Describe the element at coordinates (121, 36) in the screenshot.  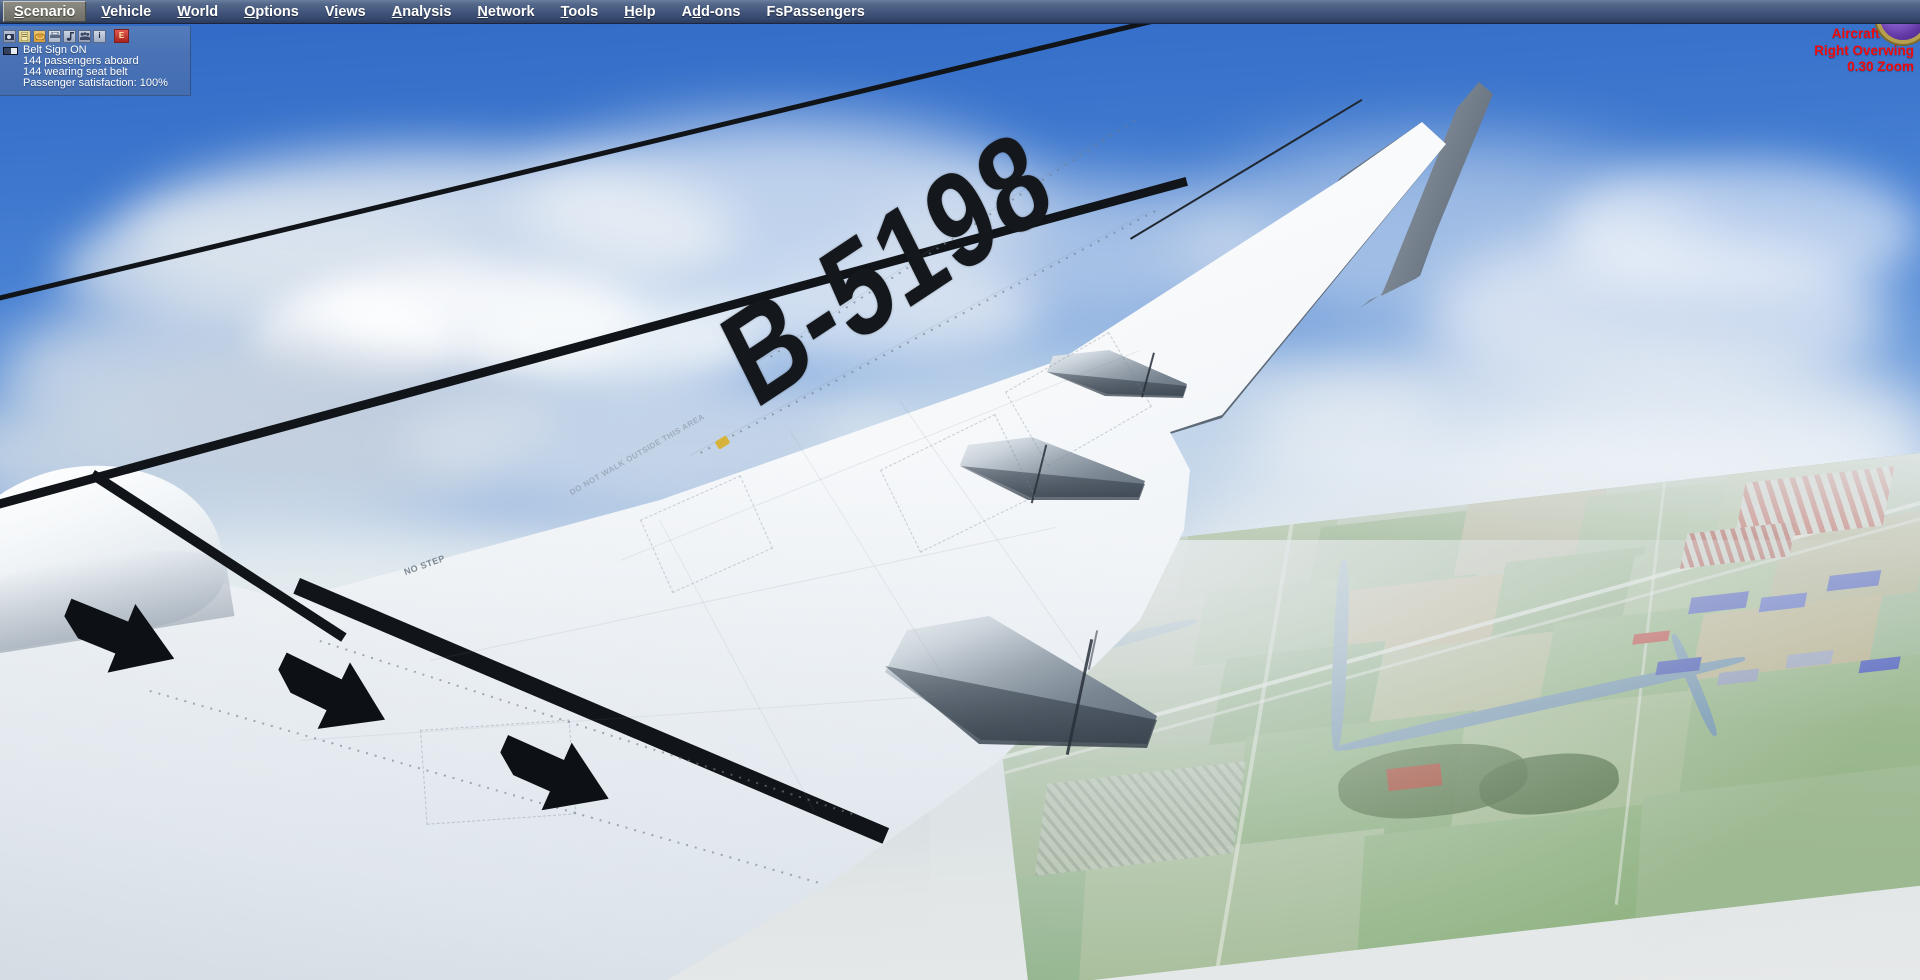
I see `emergency-icon: E` at that location.